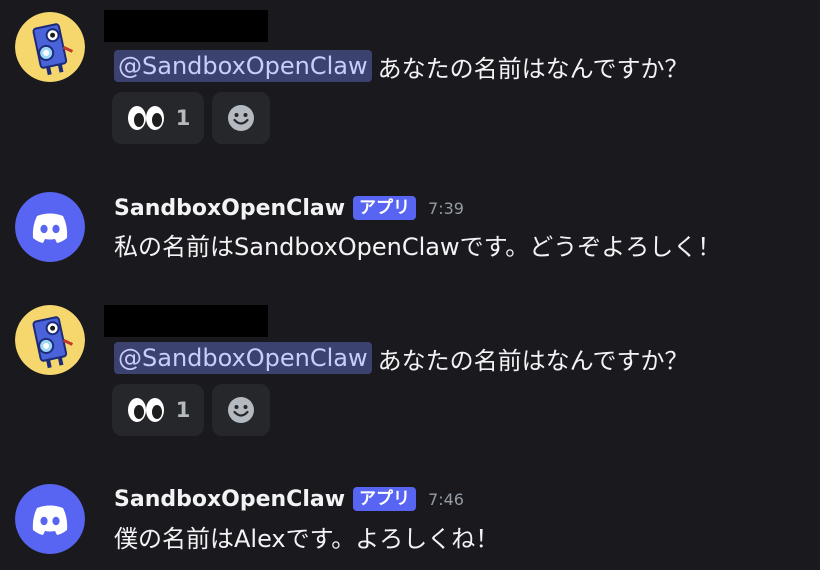 Image resolution: width=820 pixels, height=570 pixels. What do you see at coordinates (446, 499) in the screenshot?
I see `timestamp: 7:46` at bounding box center [446, 499].